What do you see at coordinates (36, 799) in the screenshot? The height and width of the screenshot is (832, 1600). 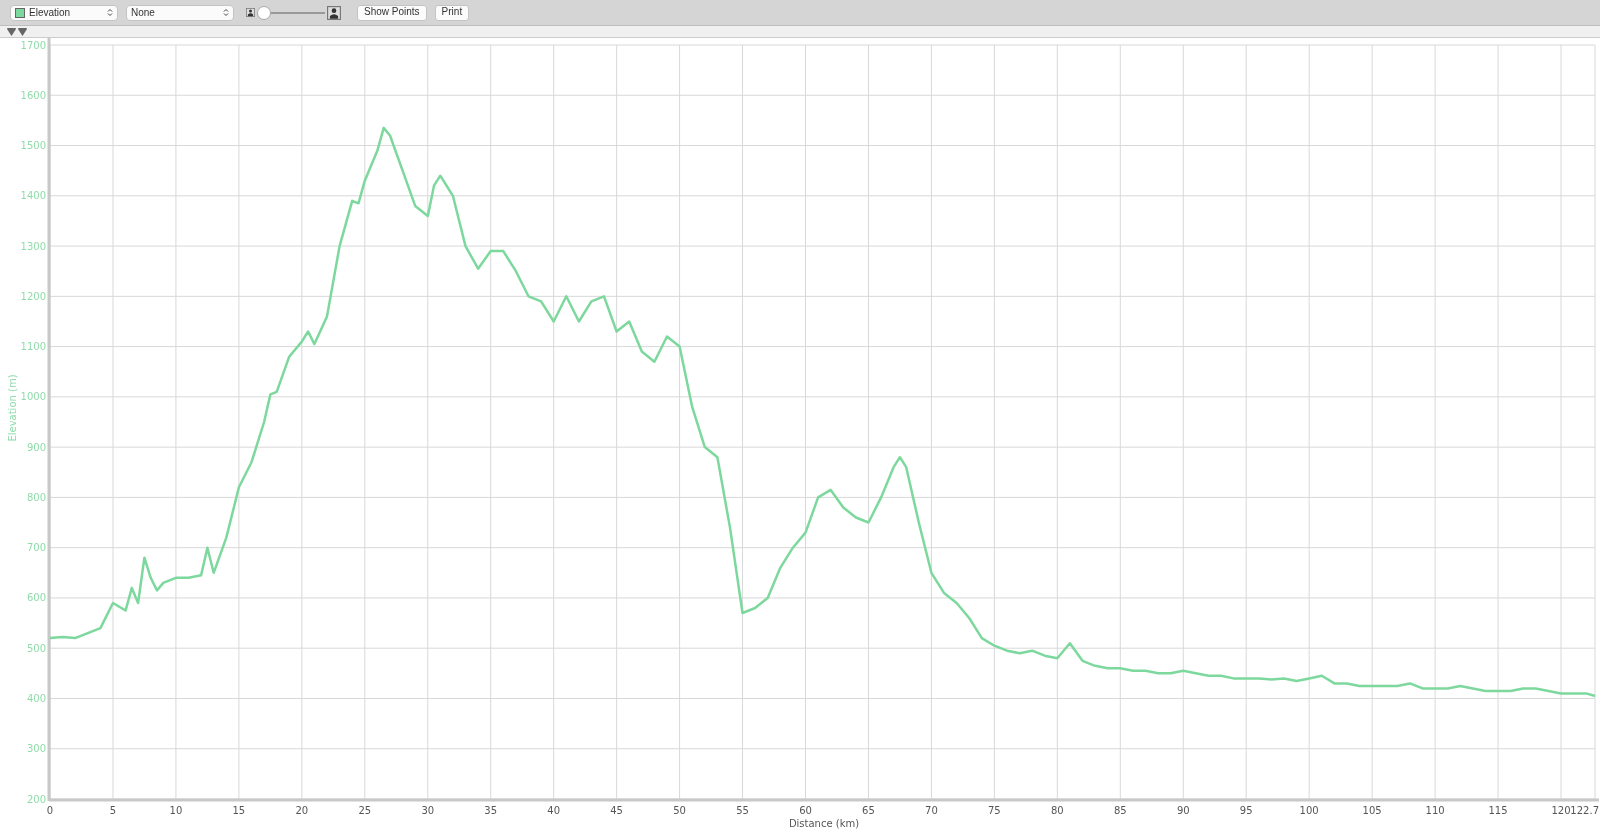 I see `y-tick-label: 200` at bounding box center [36, 799].